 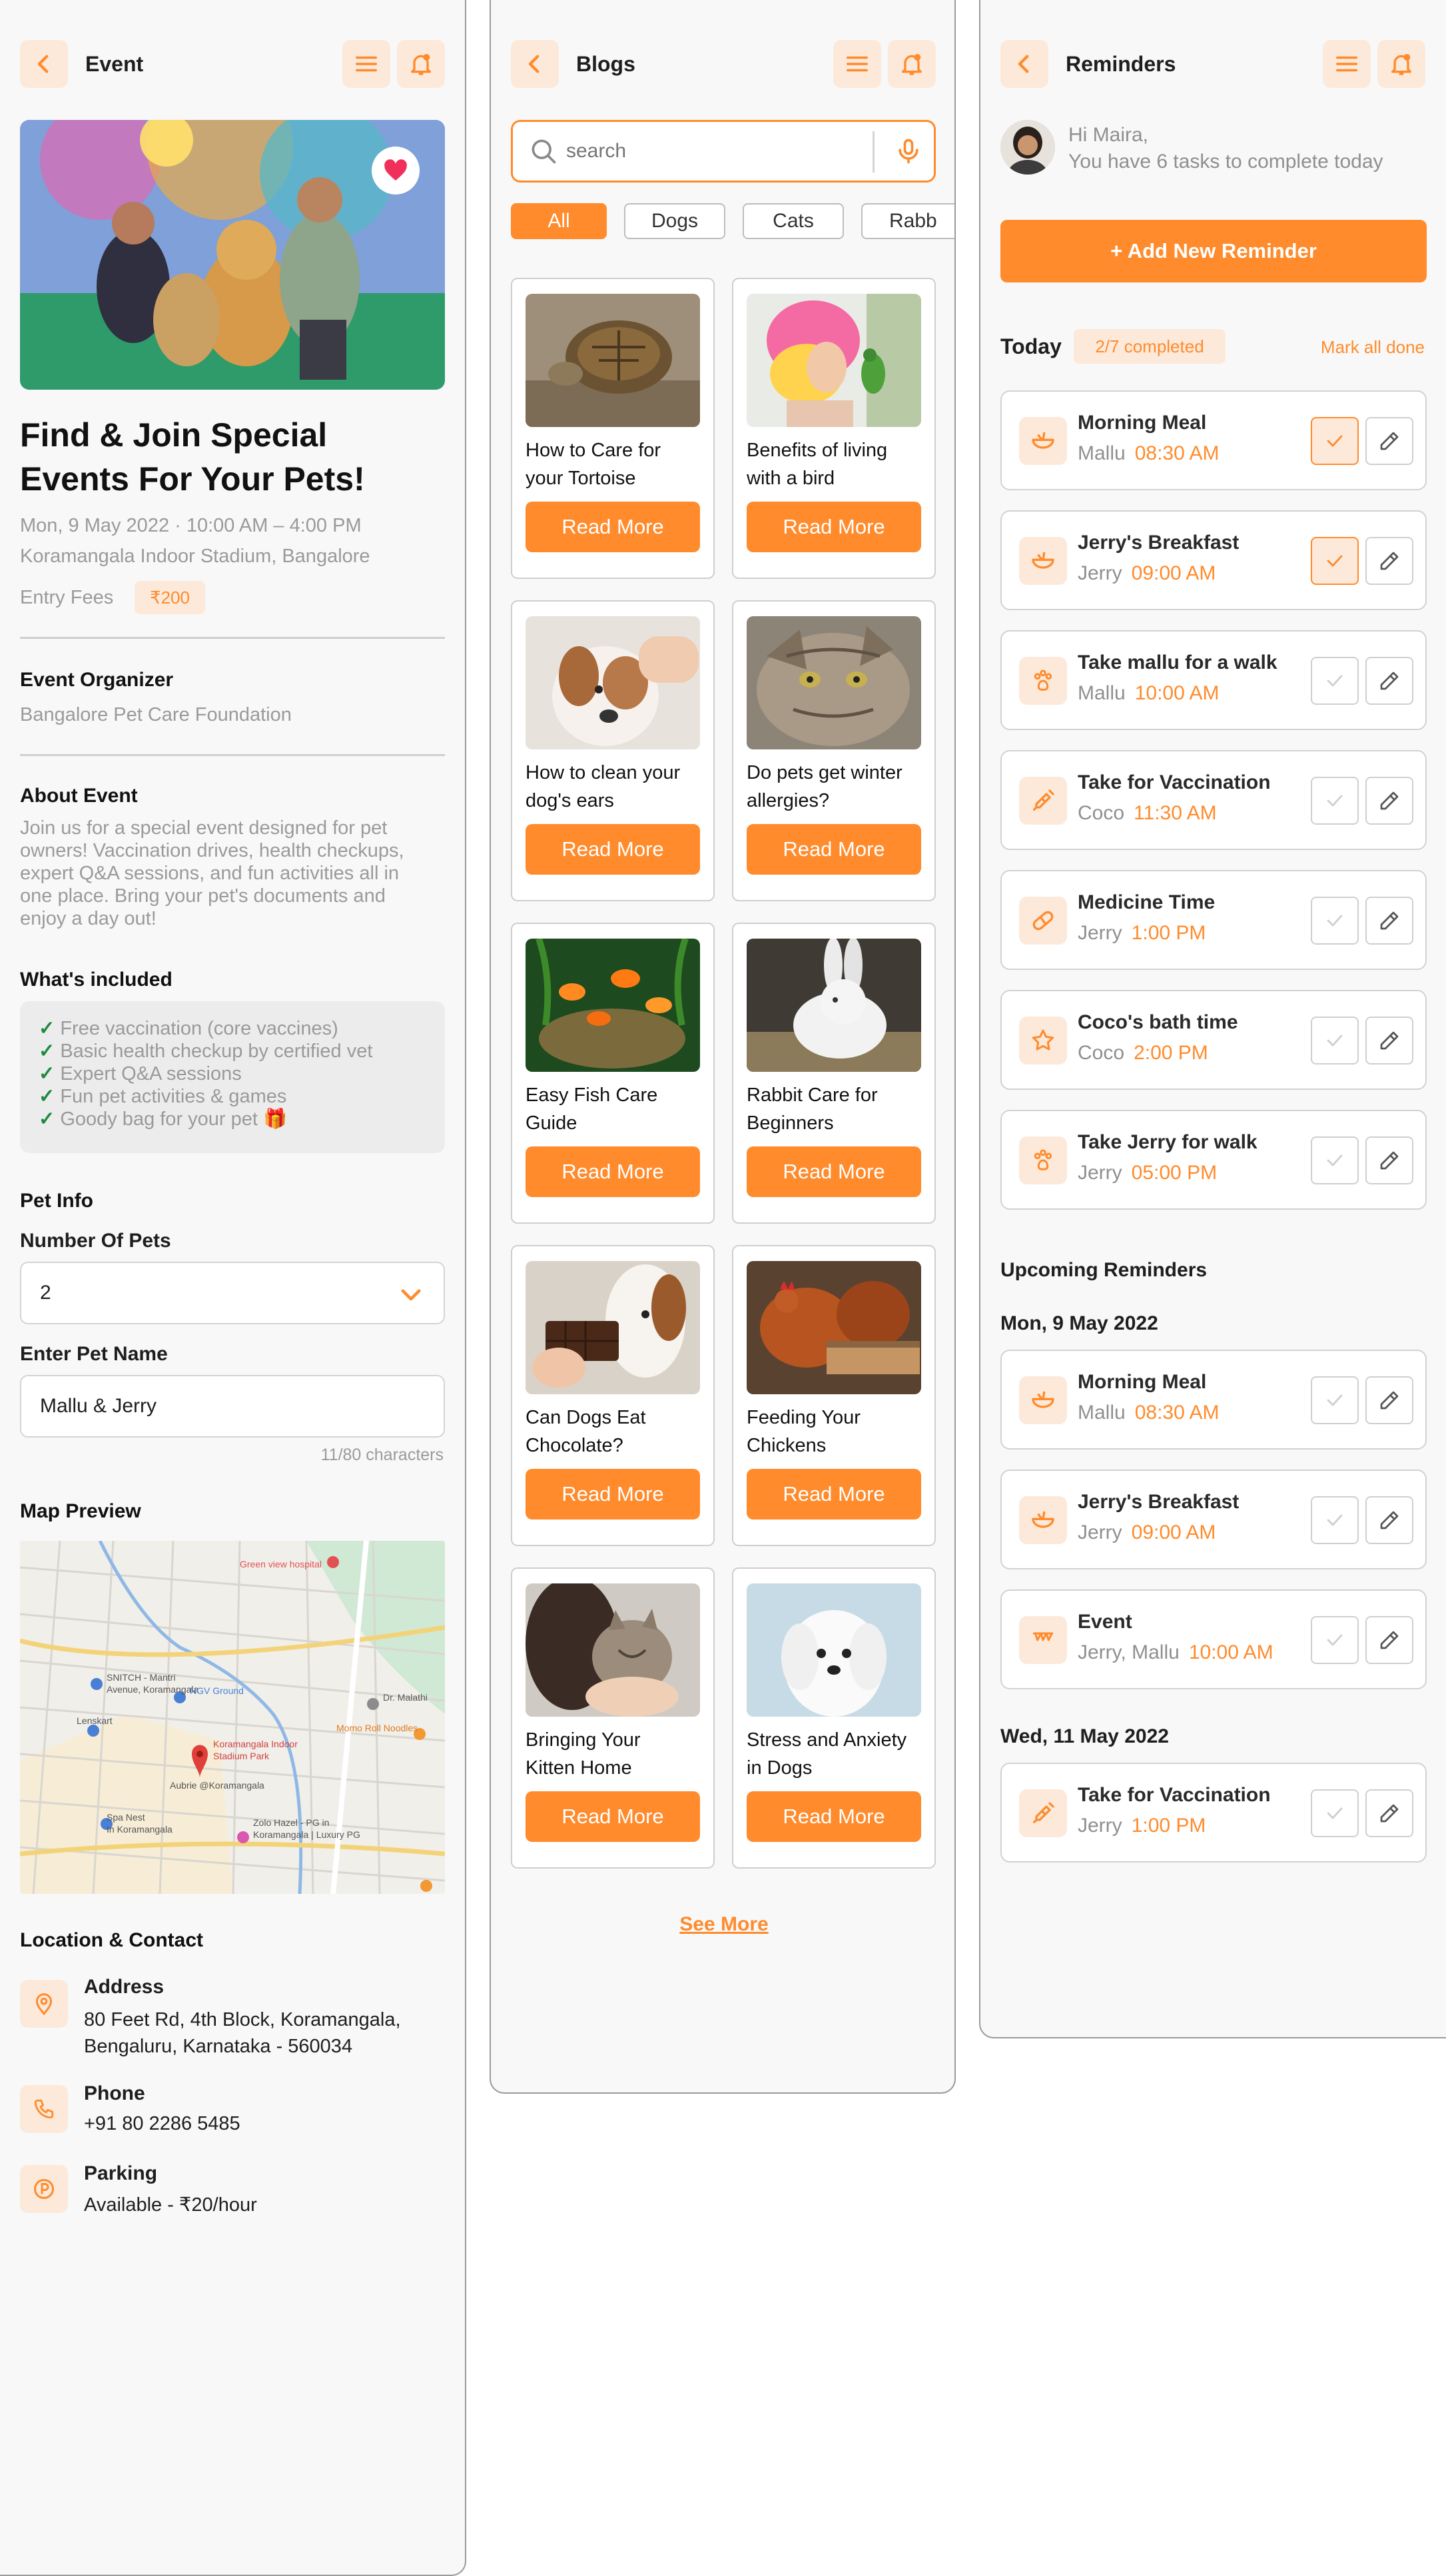 What do you see at coordinates (396, 171) in the screenshot?
I see `favorite-button` at bounding box center [396, 171].